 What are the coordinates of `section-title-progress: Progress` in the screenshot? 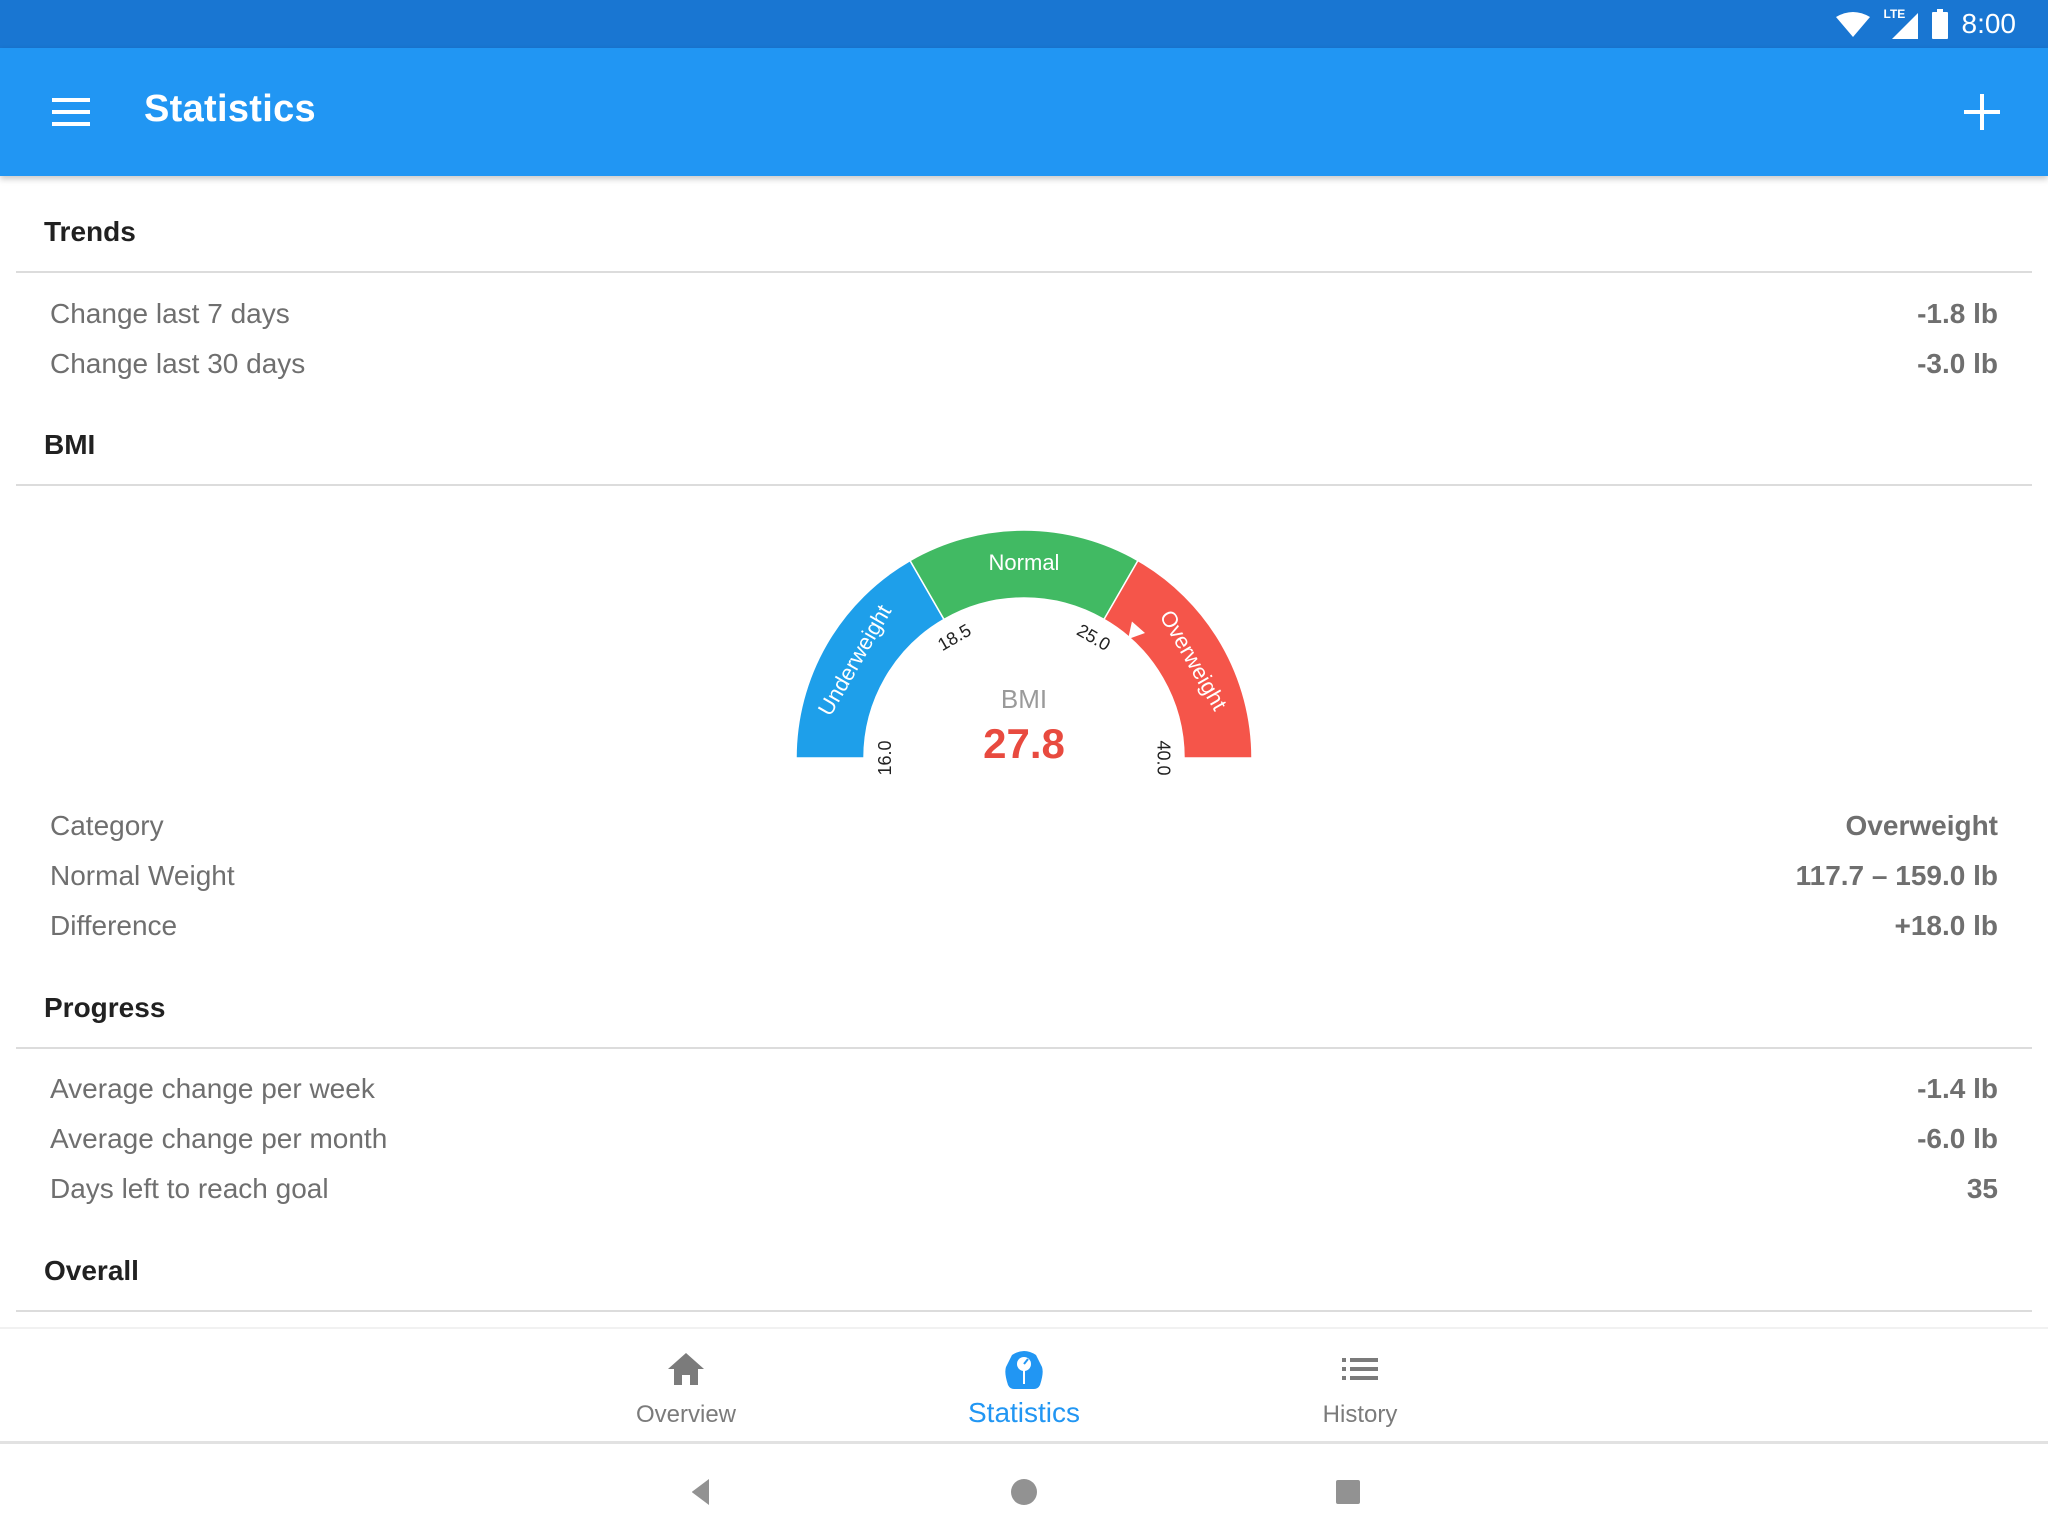 It's located at (105, 1007).